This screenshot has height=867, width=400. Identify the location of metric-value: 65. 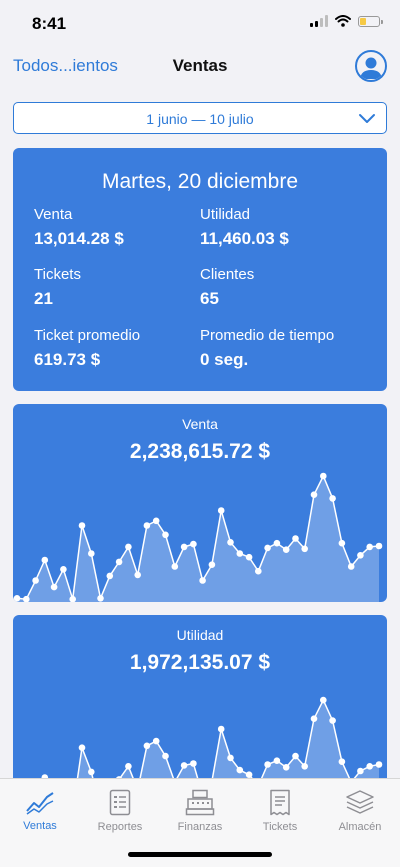
(209, 298).